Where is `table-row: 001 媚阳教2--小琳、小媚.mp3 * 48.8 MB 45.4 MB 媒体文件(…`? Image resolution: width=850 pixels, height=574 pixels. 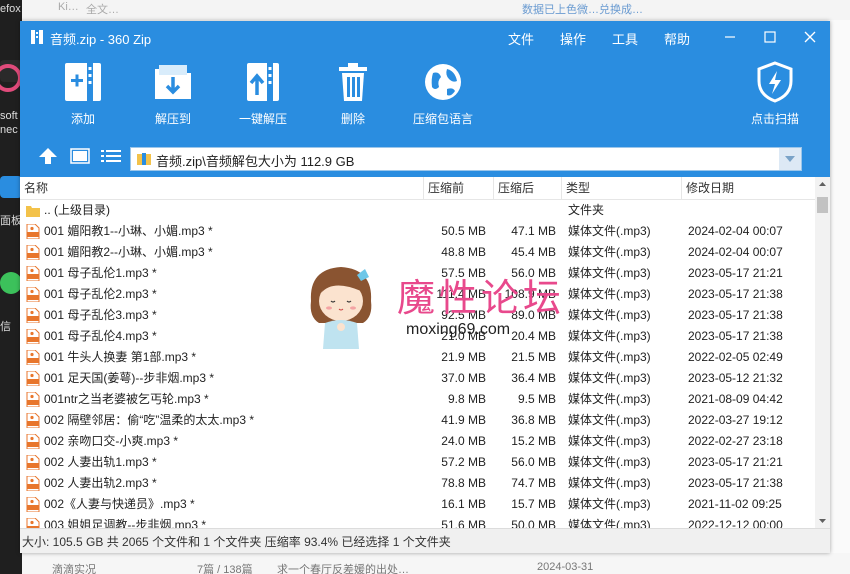 table-row: 001 媚阳教2--小琳、小媚.mp3 * 48.8 MB 45.4 MB 媒体文件(… is located at coordinates (417, 252).